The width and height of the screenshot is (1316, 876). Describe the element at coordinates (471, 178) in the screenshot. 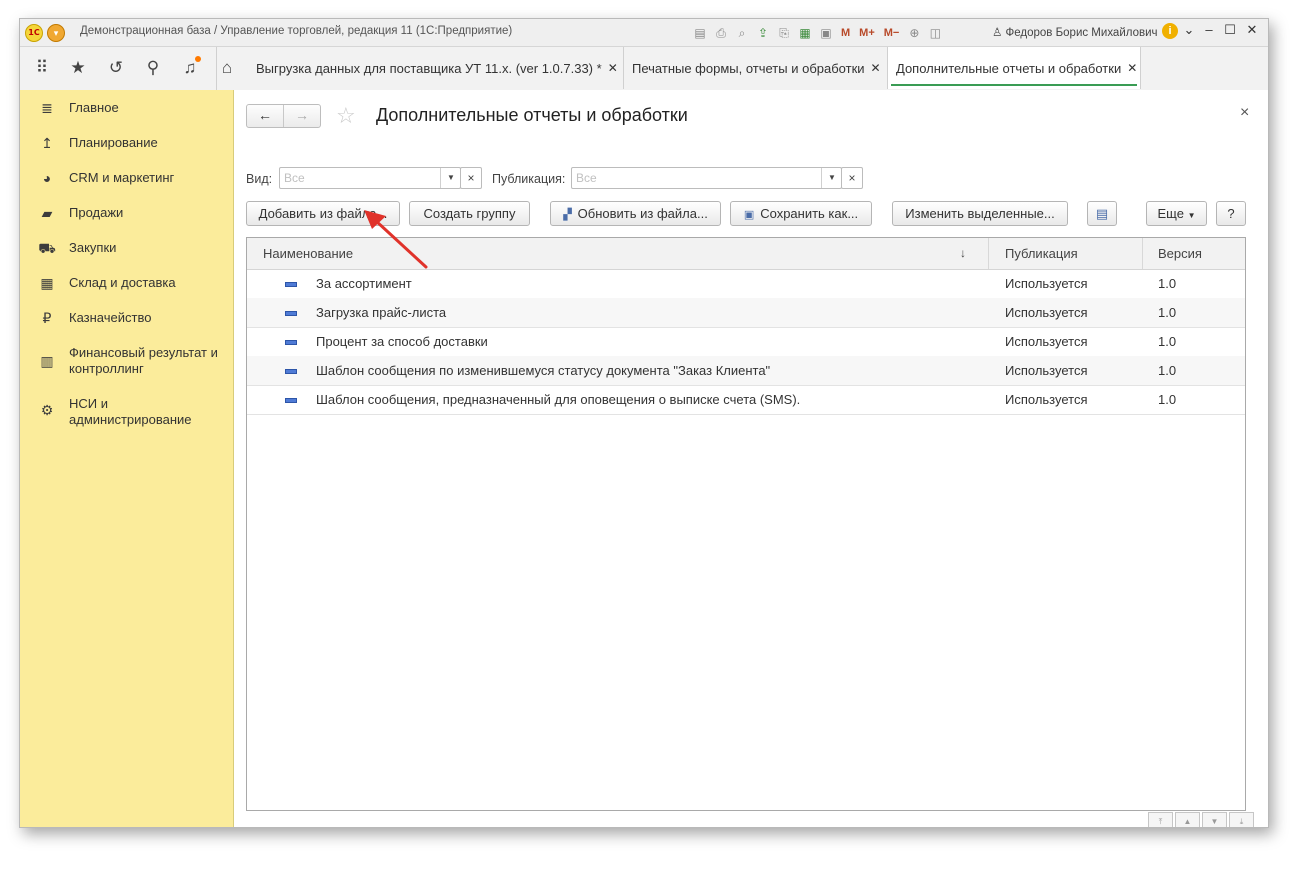

I see `vid-clear-icon: ×` at that location.